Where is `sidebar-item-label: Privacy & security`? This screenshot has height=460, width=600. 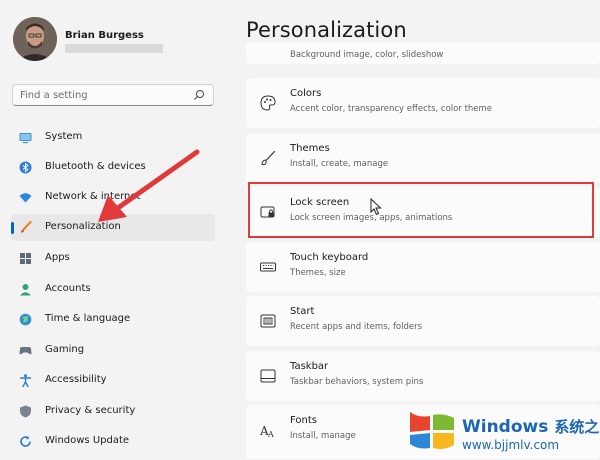
sidebar-item-label: Privacy & security is located at coordinates (90, 410).